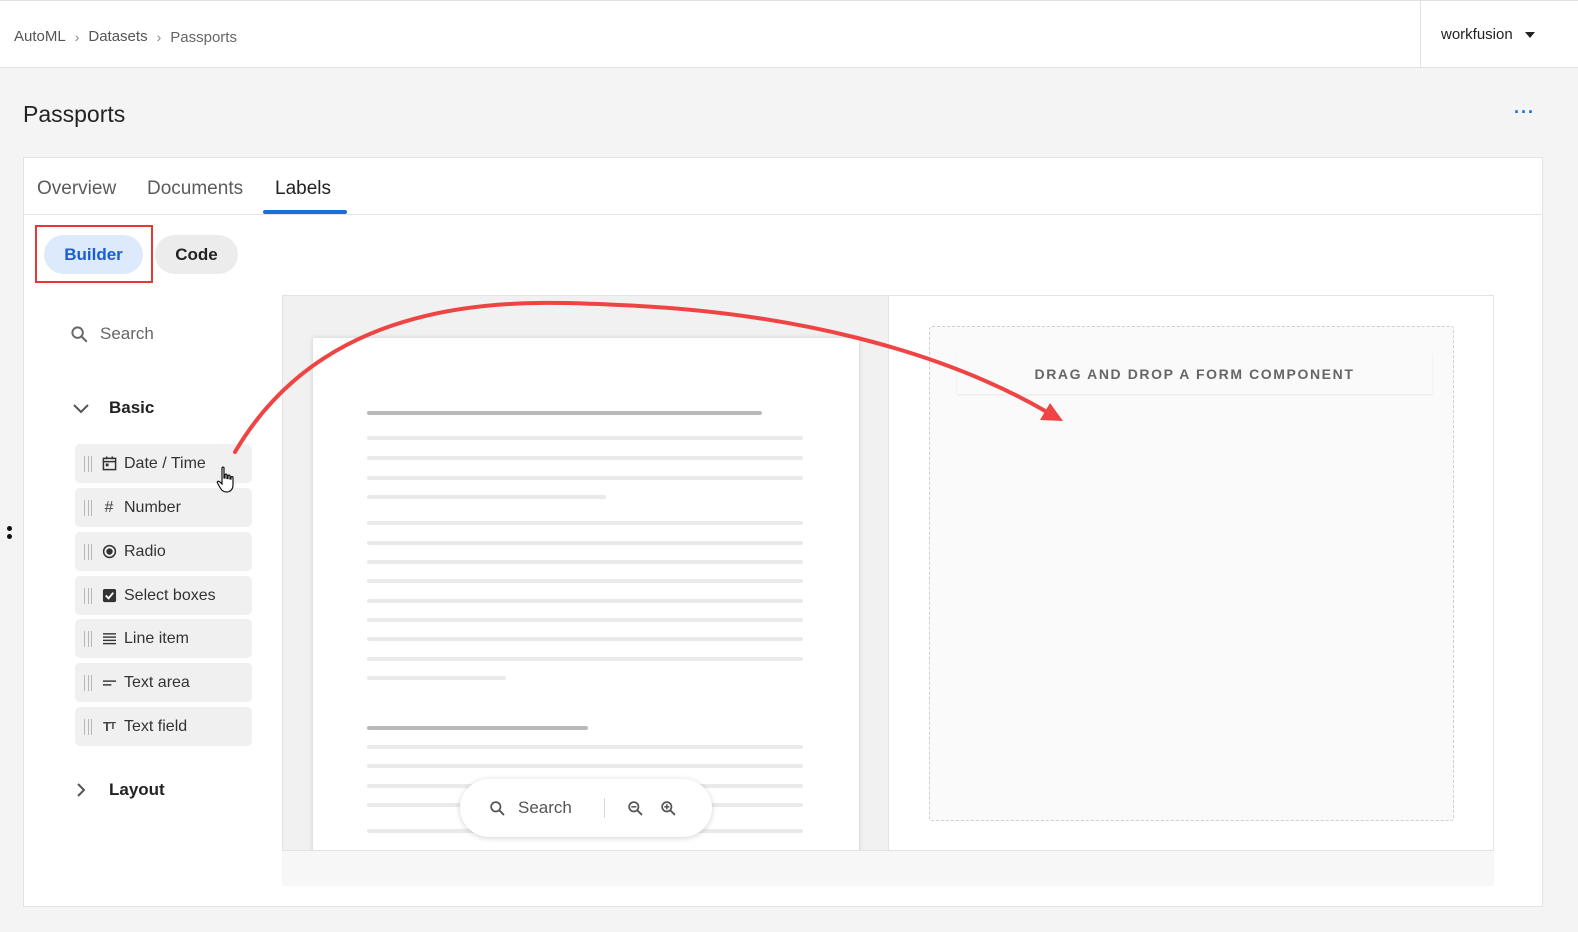 Image resolution: width=1578 pixels, height=932 pixels. What do you see at coordinates (196, 254) in the screenshot?
I see `code-button: Code` at bounding box center [196, 254].